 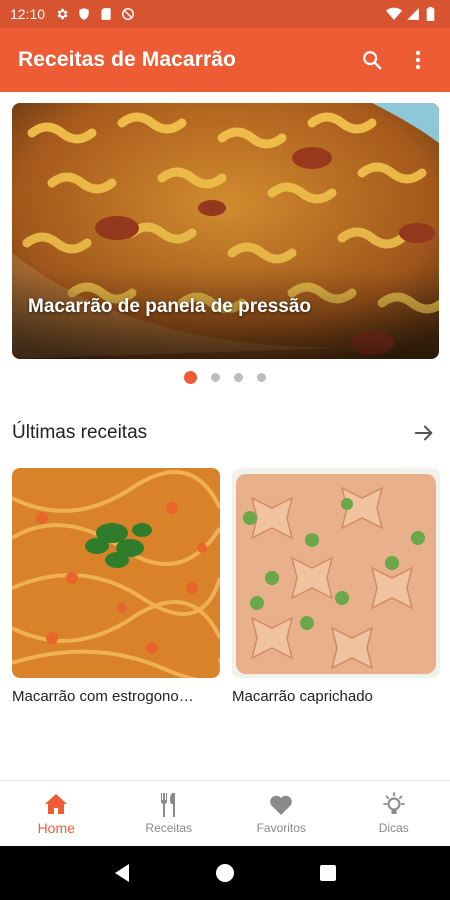 What do you see at coordinates (394, 805) in the screenshot?
I see `lightbulb-icon` at bounding box center [394, 805].